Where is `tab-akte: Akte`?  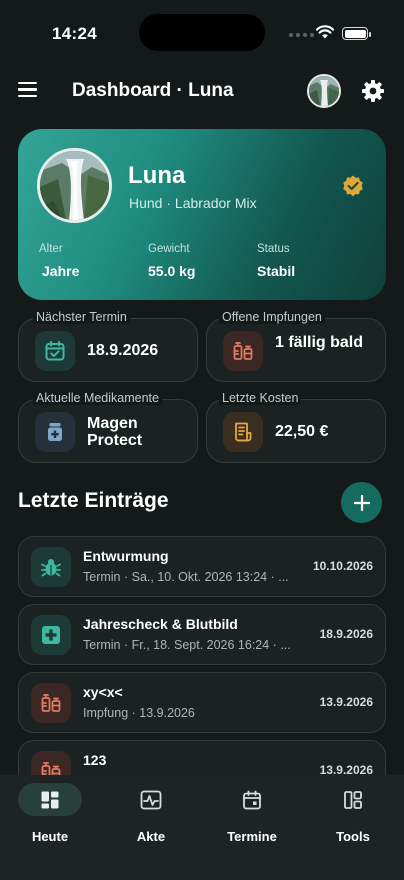 tab-akte: Akte is located at coordinates (151, 813).